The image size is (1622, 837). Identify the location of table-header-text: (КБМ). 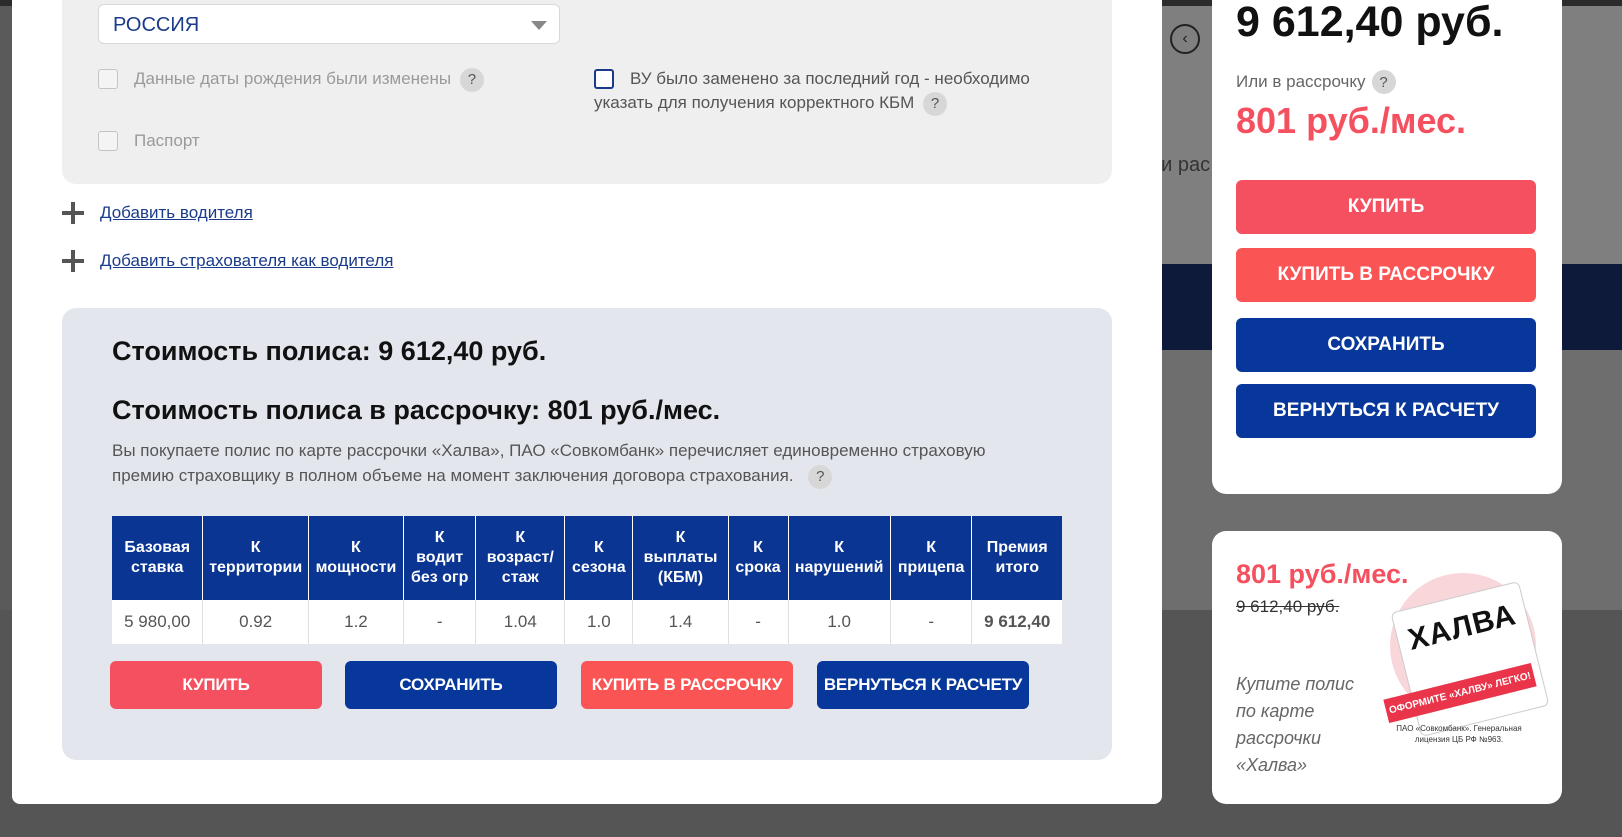
(680, 577).